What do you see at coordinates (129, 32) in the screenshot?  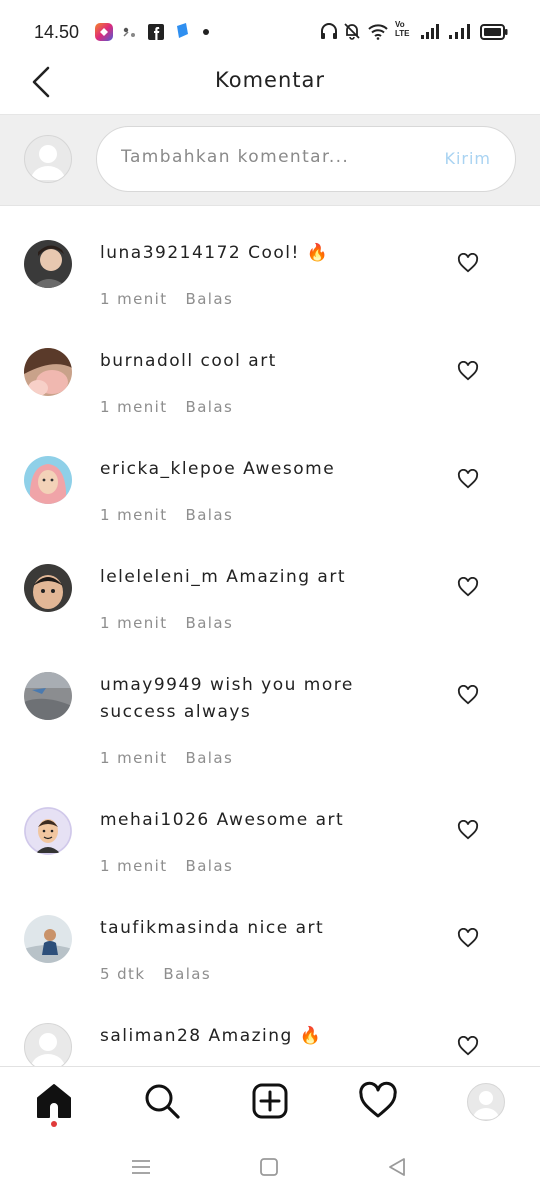 I see `game-notification-icon` at bounding box center [129, 32].